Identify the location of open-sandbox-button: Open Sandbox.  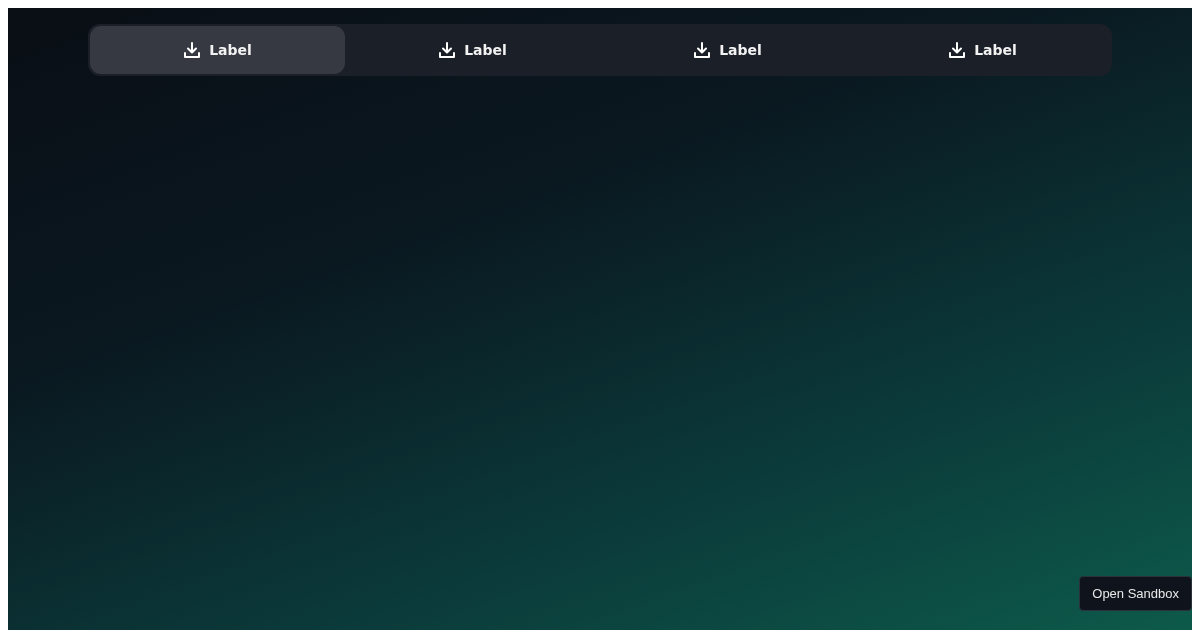
(1135, 593).